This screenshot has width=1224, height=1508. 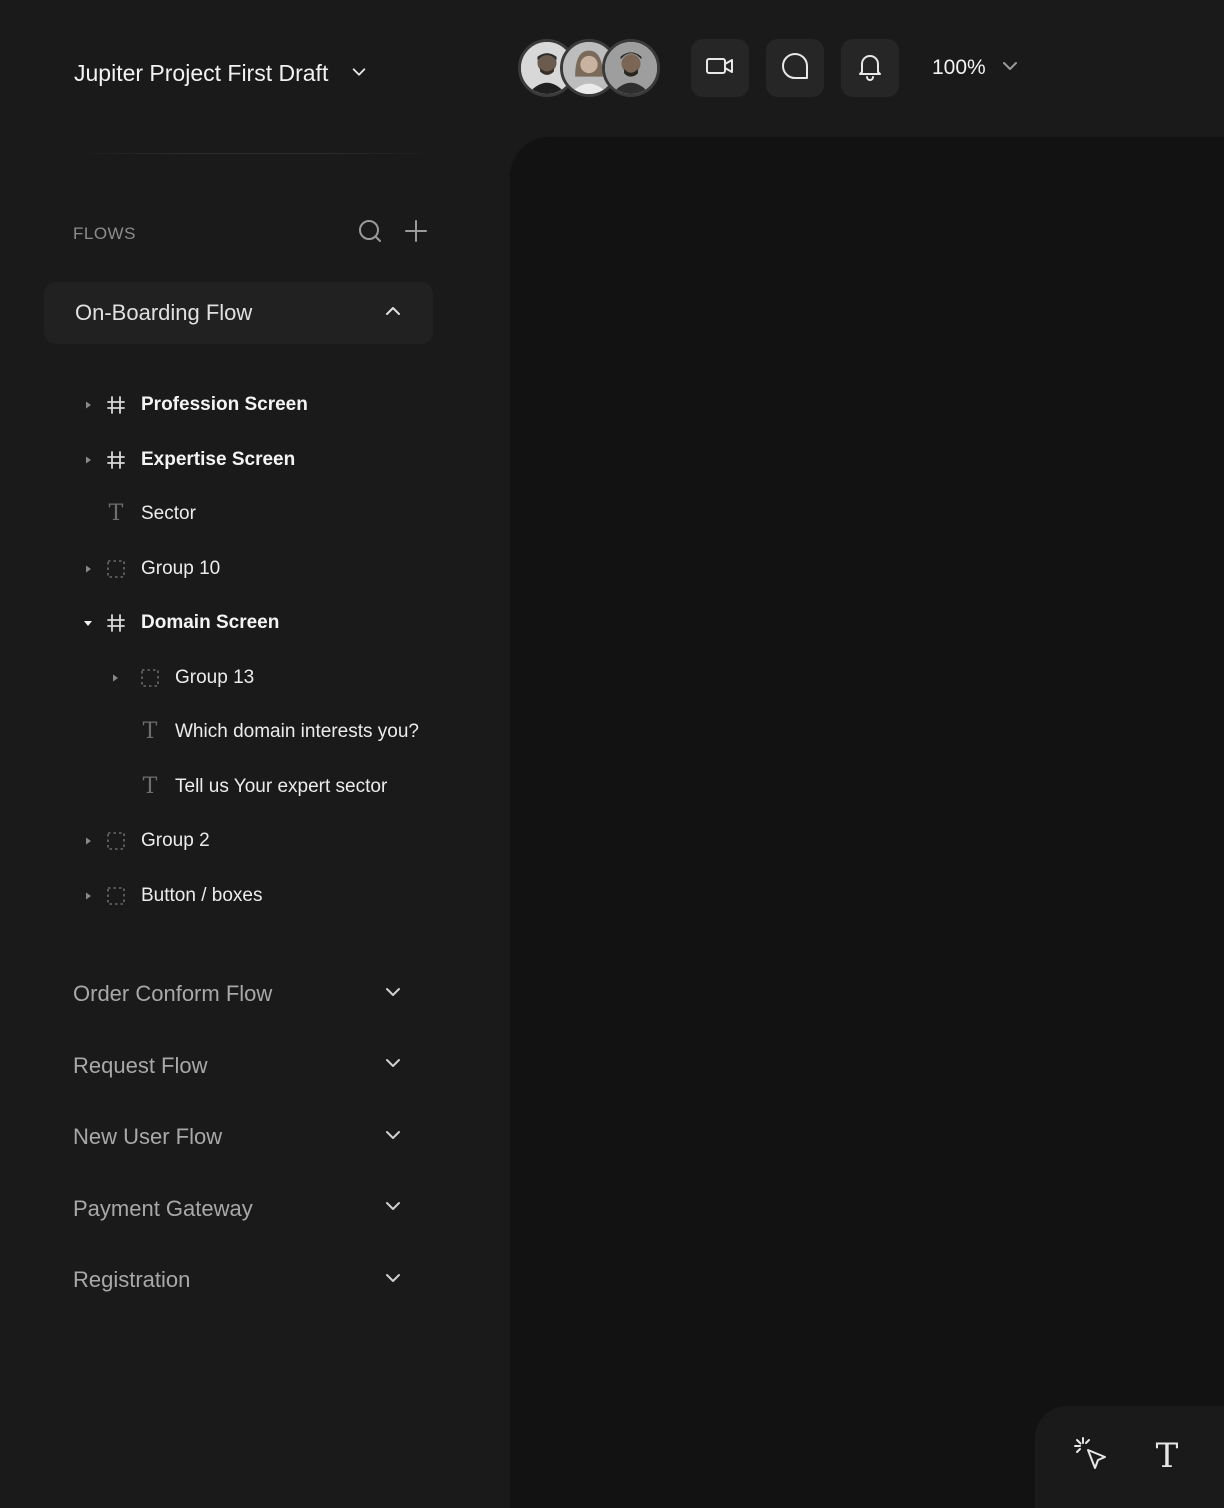 I want to click on flow-label: On-Boarding Flow, so click(x=164, y=312).